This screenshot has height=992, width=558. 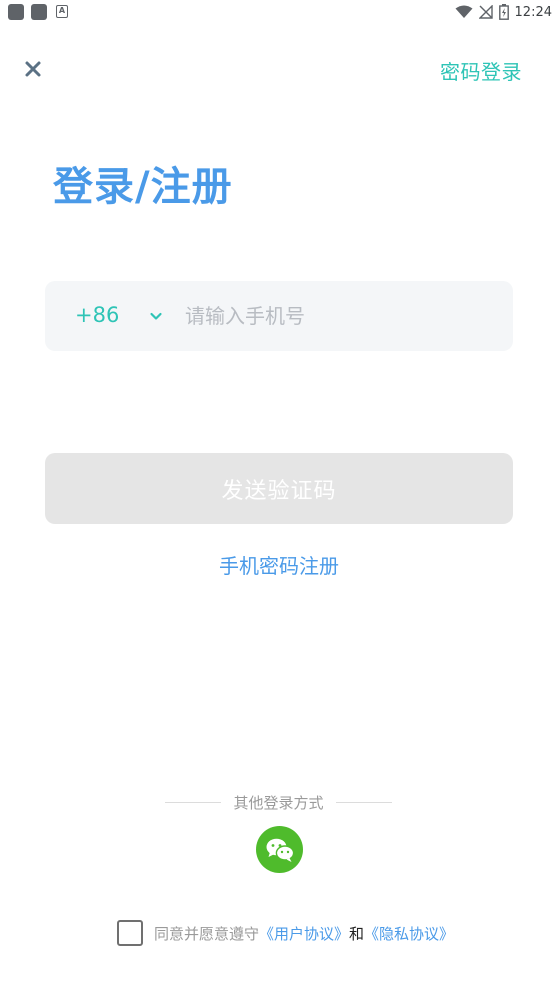 I want to click on agreement-row: 同意并愿意遵守 《用户协议》 和 《隐私协议》, so click(x=285, y=933).